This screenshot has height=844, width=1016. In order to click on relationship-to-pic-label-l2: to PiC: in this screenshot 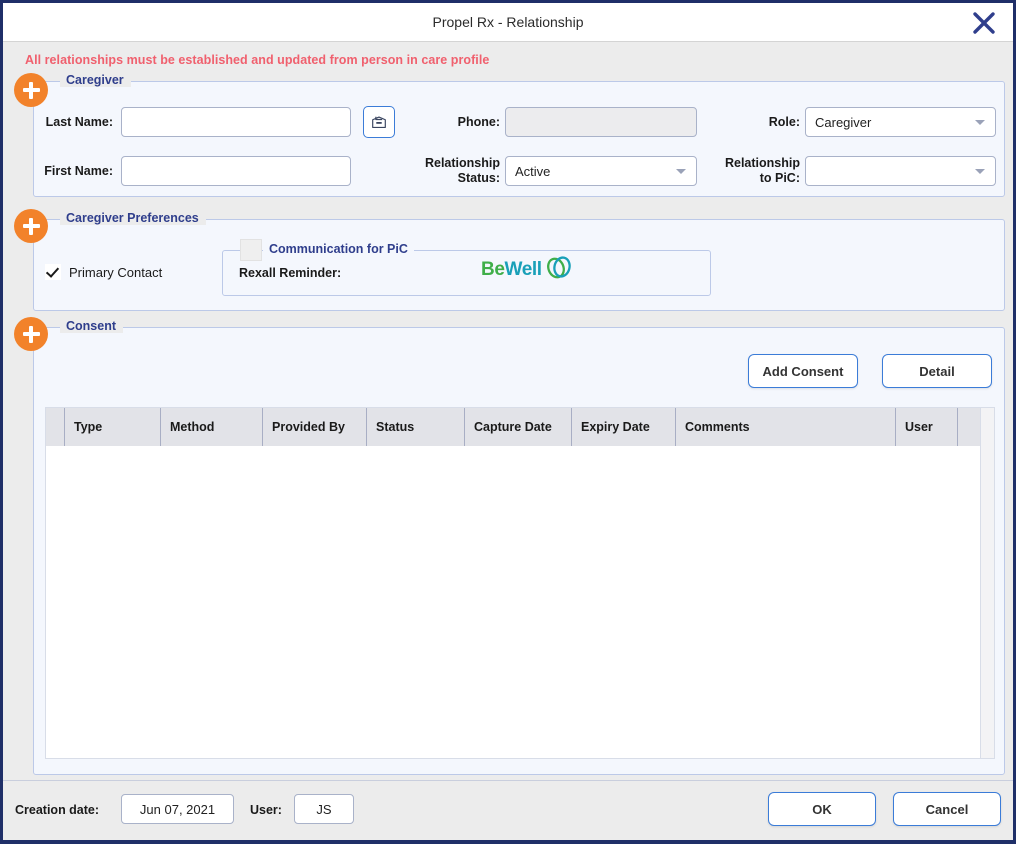, I will do `click(779, 178)`.